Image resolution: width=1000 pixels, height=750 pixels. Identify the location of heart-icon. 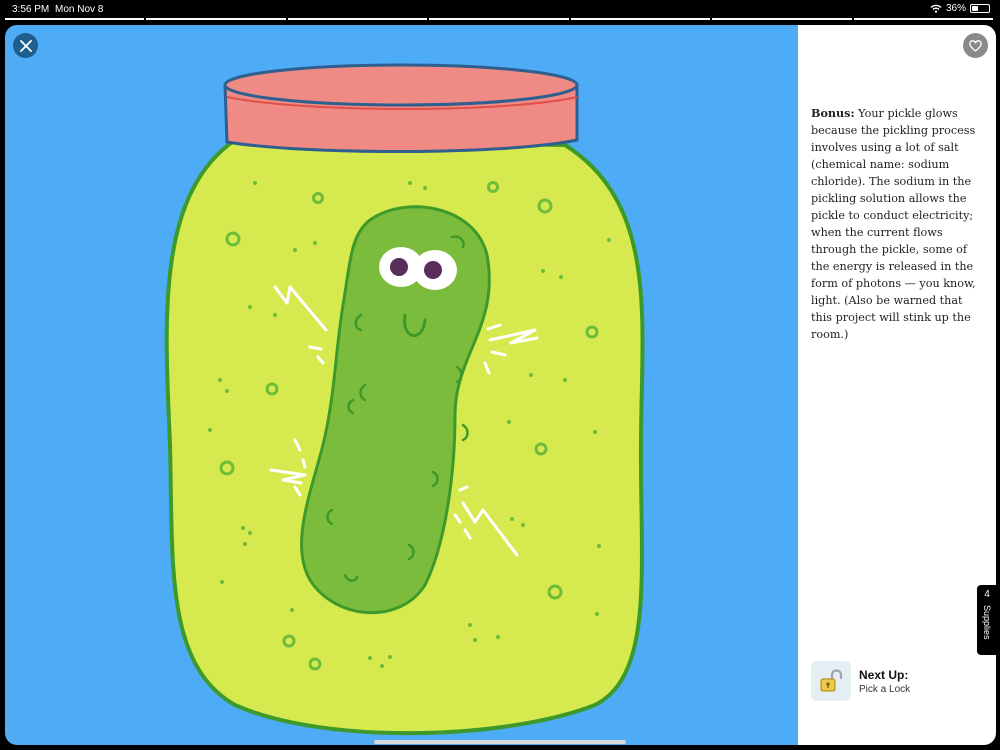
(975, 45).